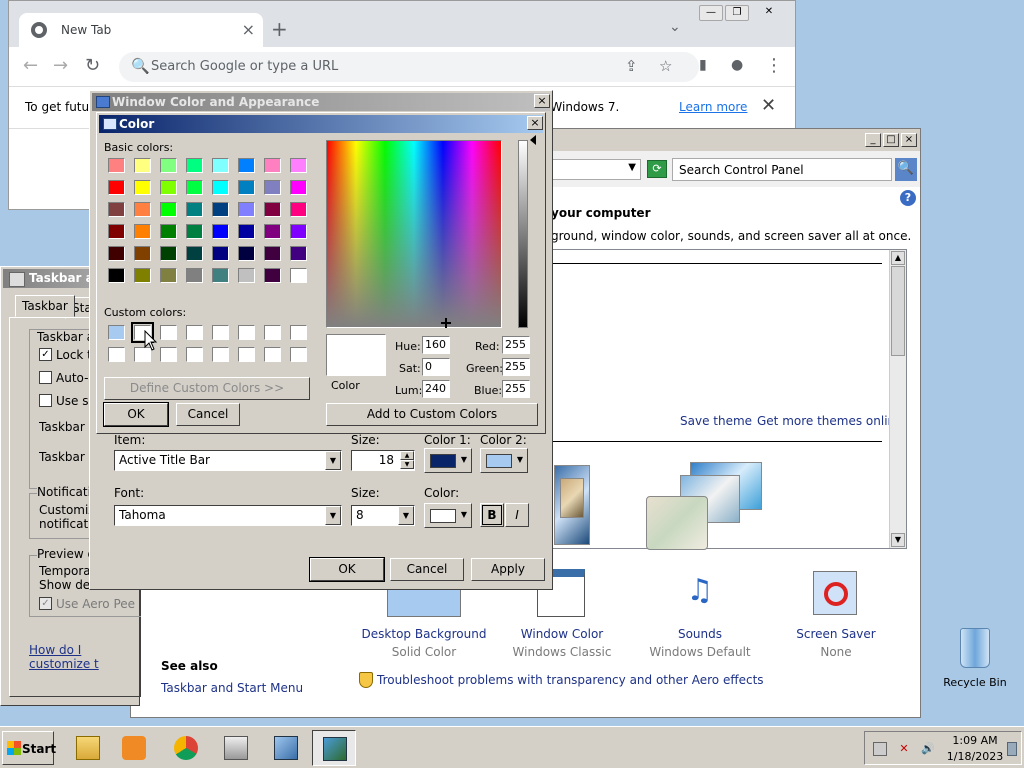 The height and width of the screenshot is (768, 1024). I want to click on taskbar-chrome, so click(186, 748).